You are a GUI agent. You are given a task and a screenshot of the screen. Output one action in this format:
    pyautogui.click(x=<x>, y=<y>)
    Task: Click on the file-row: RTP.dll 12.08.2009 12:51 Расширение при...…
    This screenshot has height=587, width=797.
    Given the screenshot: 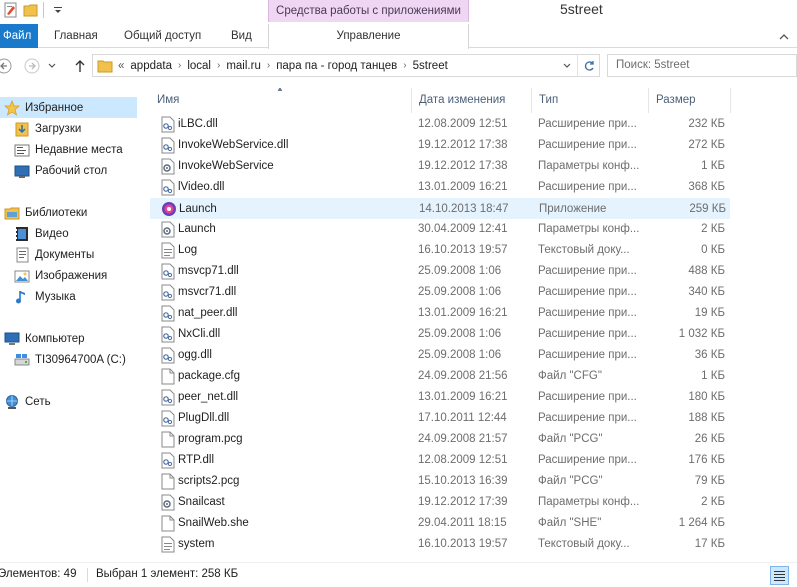 What is the action you would take?
    pyautogui.click(x=440, y=460)
    